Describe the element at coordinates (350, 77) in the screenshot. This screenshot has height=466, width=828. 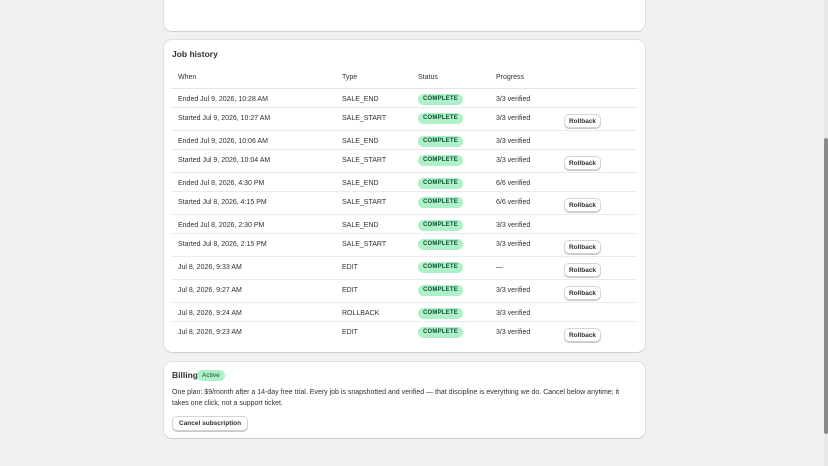
I see `column-header-type: Type` at that location.